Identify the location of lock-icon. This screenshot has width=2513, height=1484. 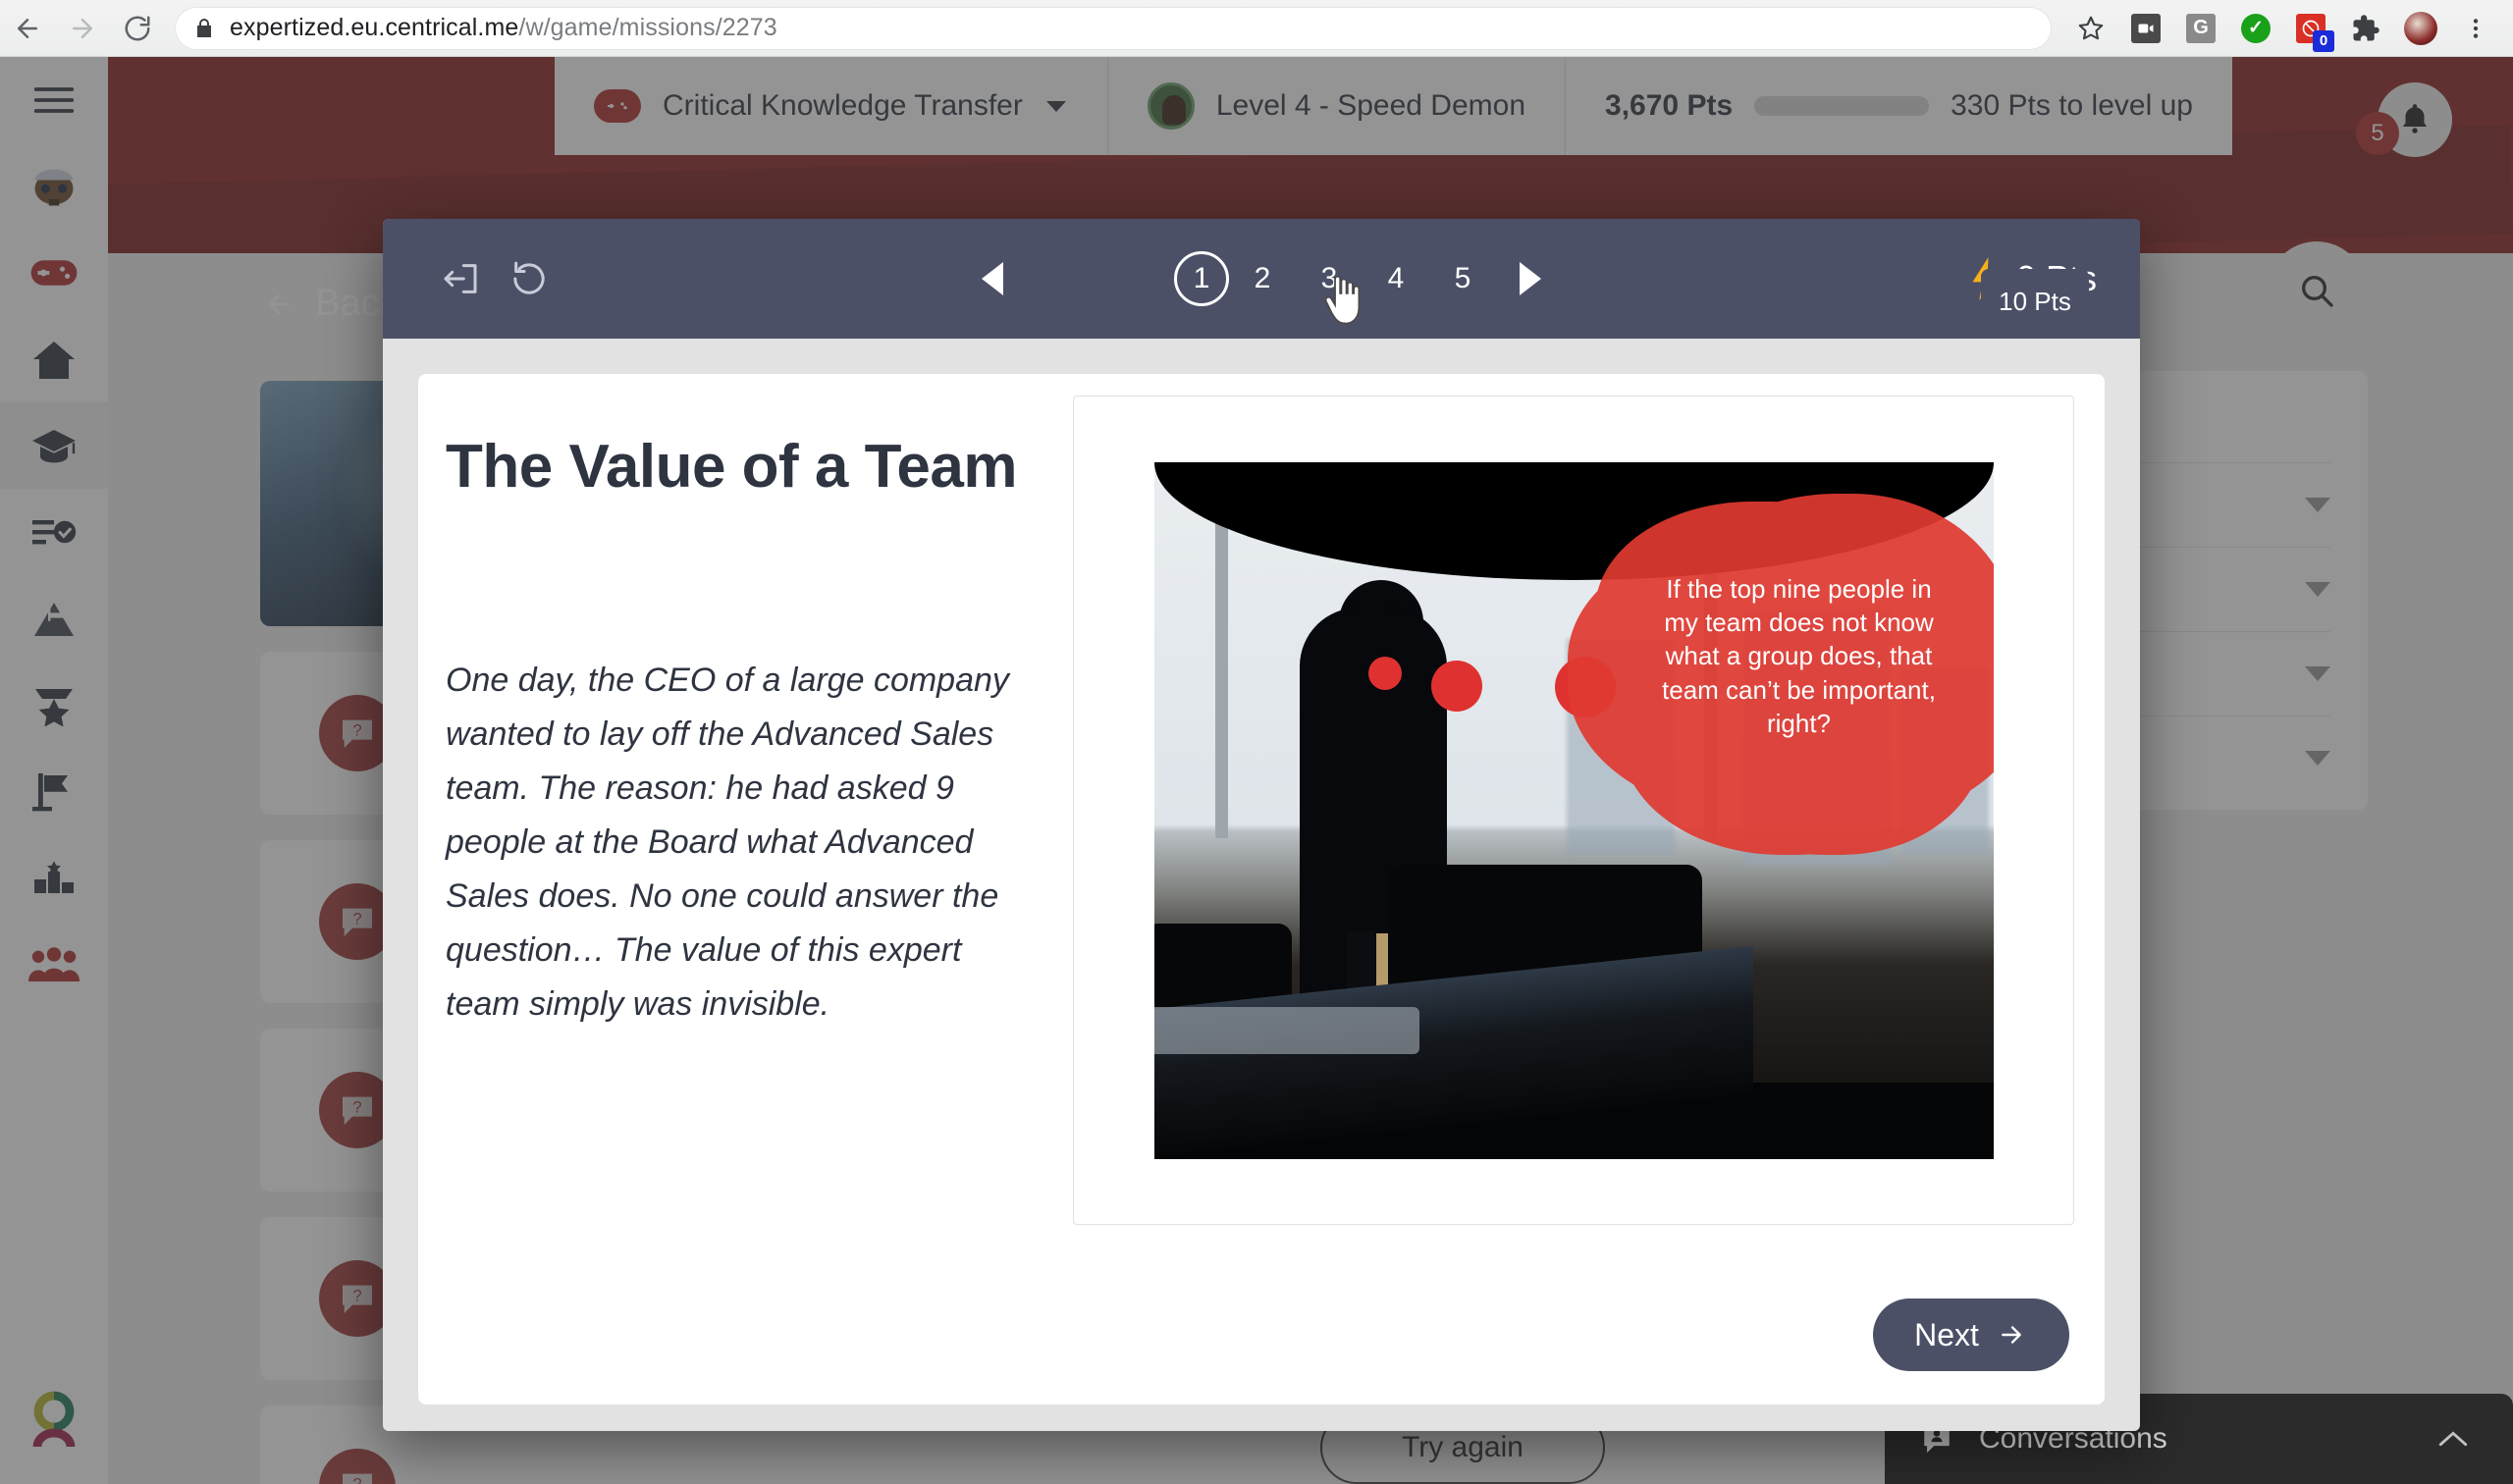
(204, 28).